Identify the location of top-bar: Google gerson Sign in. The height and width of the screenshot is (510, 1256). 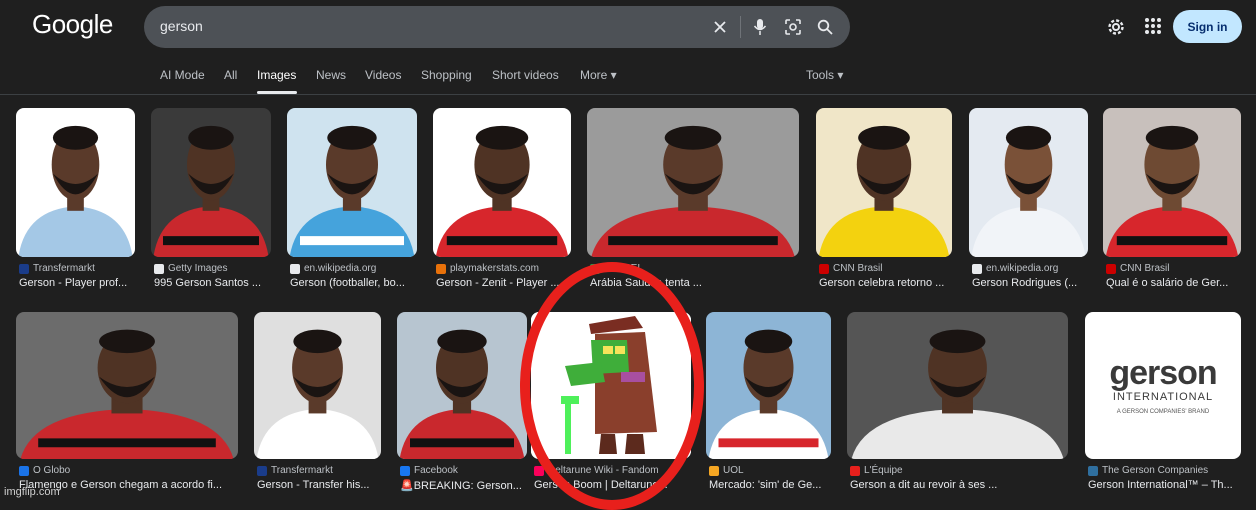
(628, 26).